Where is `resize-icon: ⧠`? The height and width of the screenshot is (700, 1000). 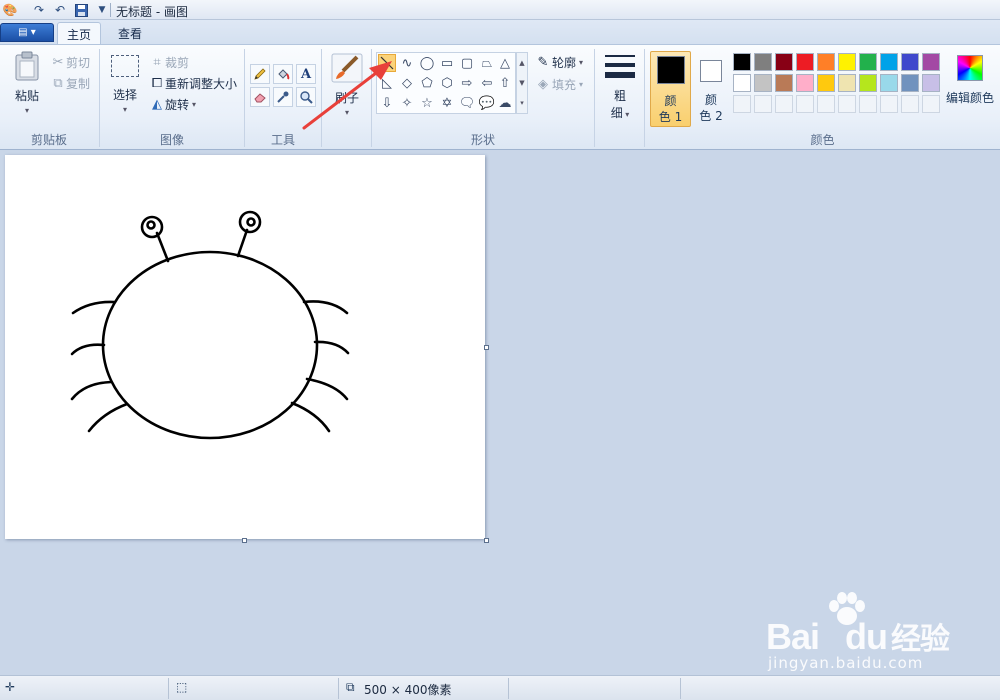 resize-icon: ⧠ is located at coordinates (157, 83).